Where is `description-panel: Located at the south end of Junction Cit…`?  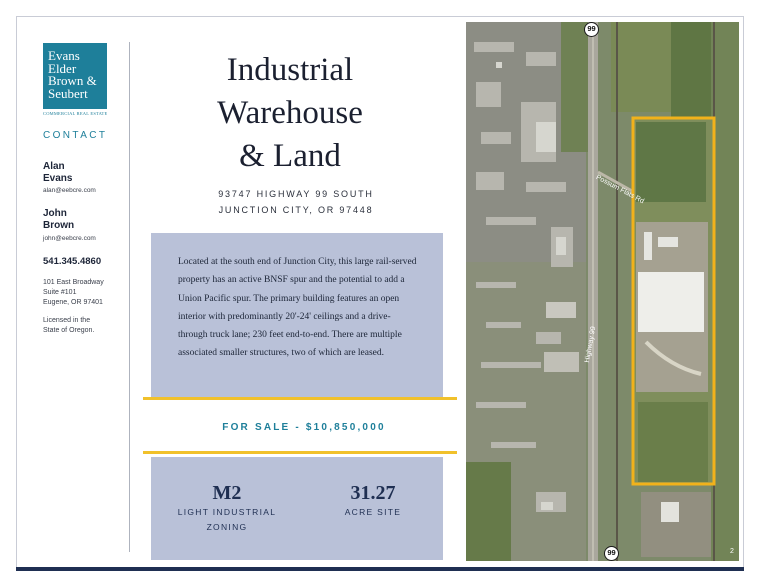 description-panel: Located at the south end of Junction Cit… is located at coordinates (297, 315).